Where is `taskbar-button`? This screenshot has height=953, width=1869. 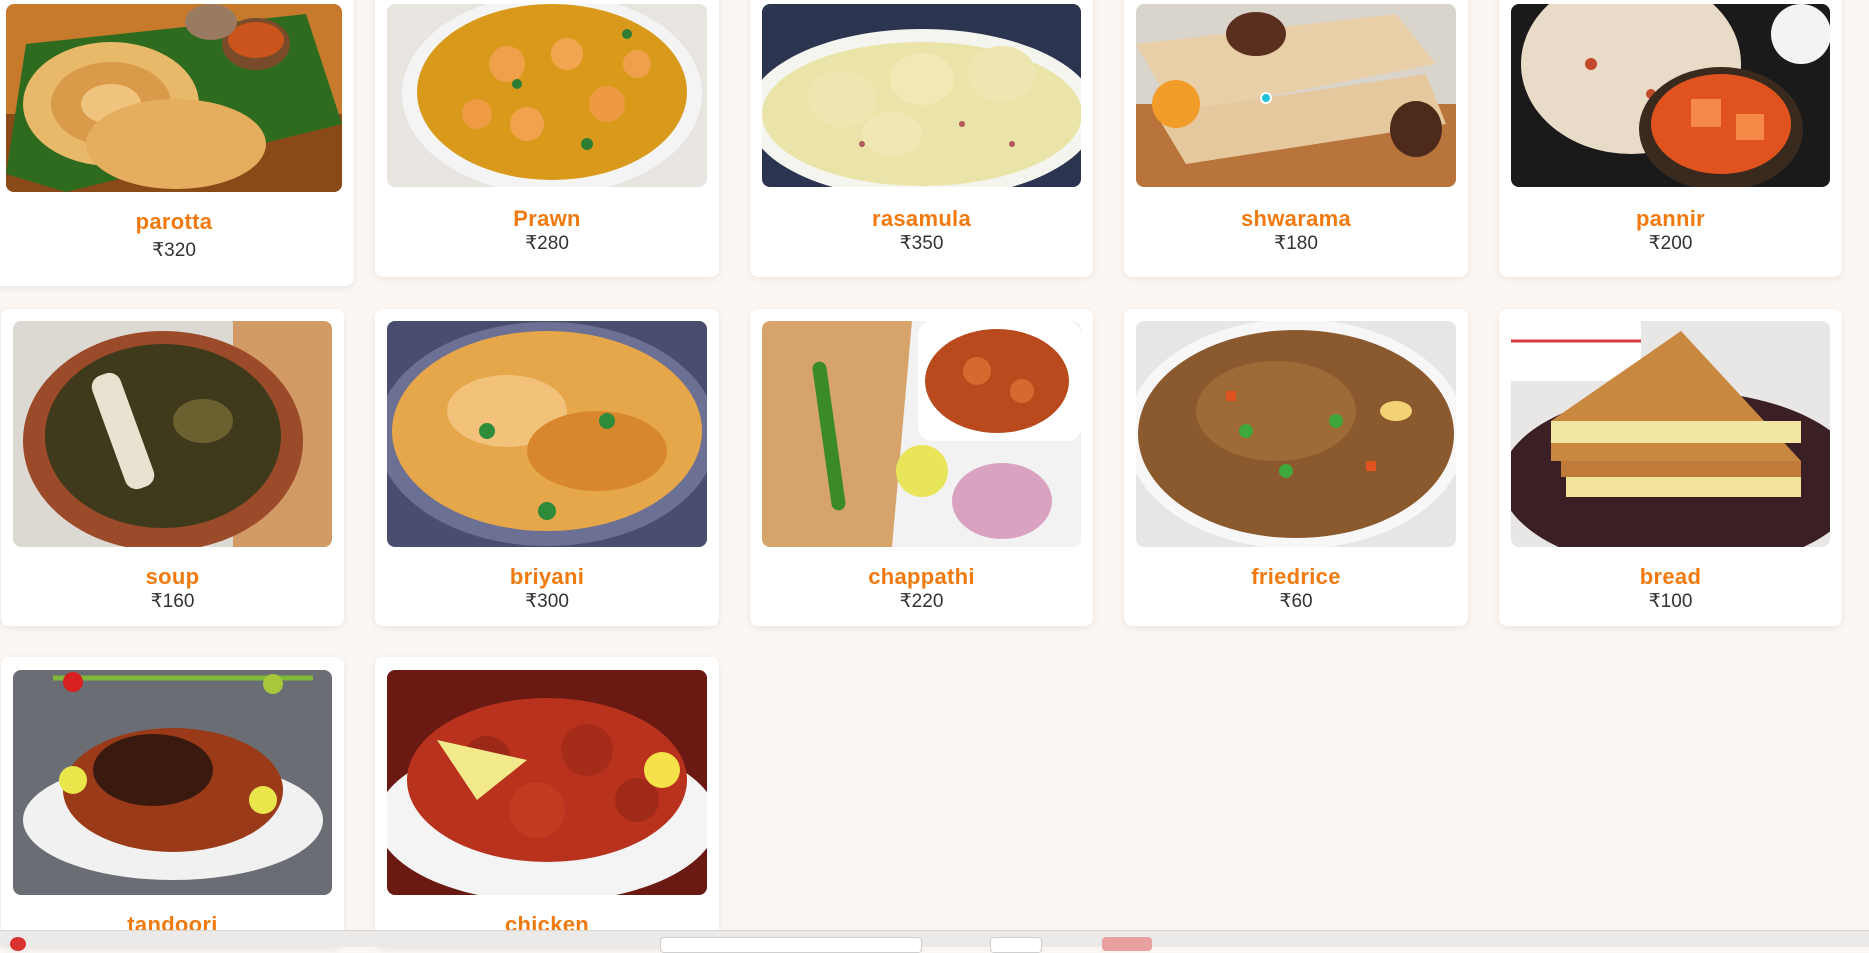 taskbar-button is located at coordinates (1016, 945).